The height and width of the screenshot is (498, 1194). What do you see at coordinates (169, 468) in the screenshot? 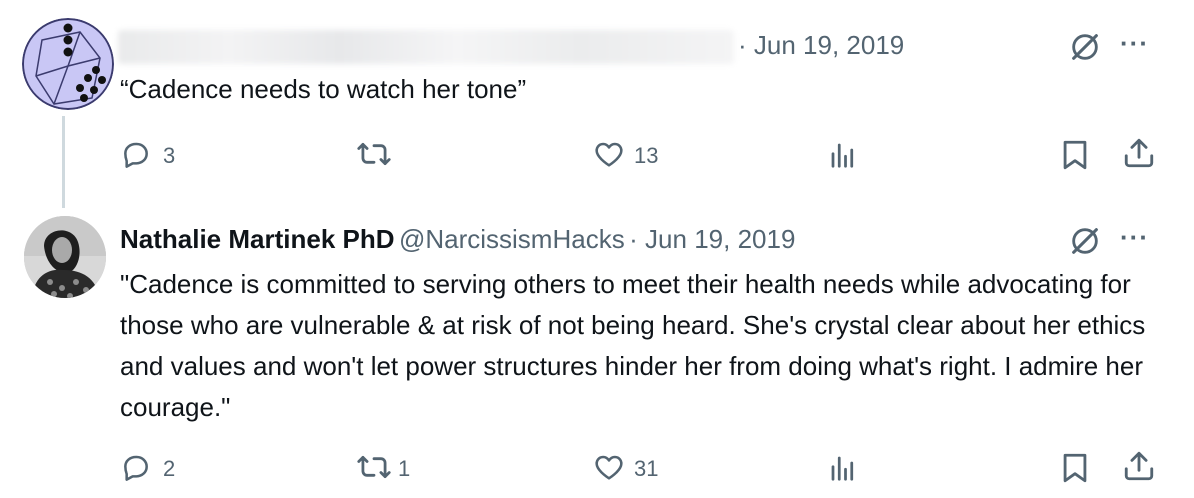
I see `reply-count: 2` at bounding box center [169, 468].